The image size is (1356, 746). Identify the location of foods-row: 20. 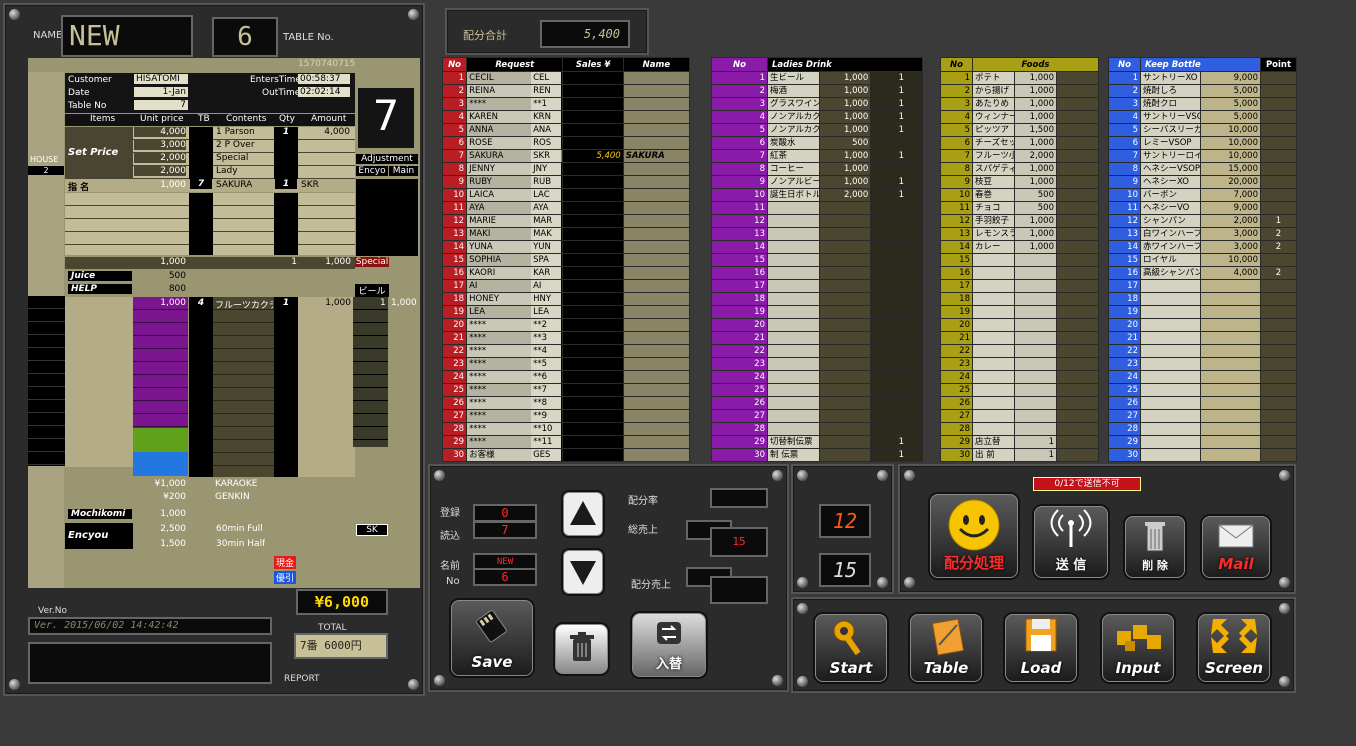
(1019, 325).